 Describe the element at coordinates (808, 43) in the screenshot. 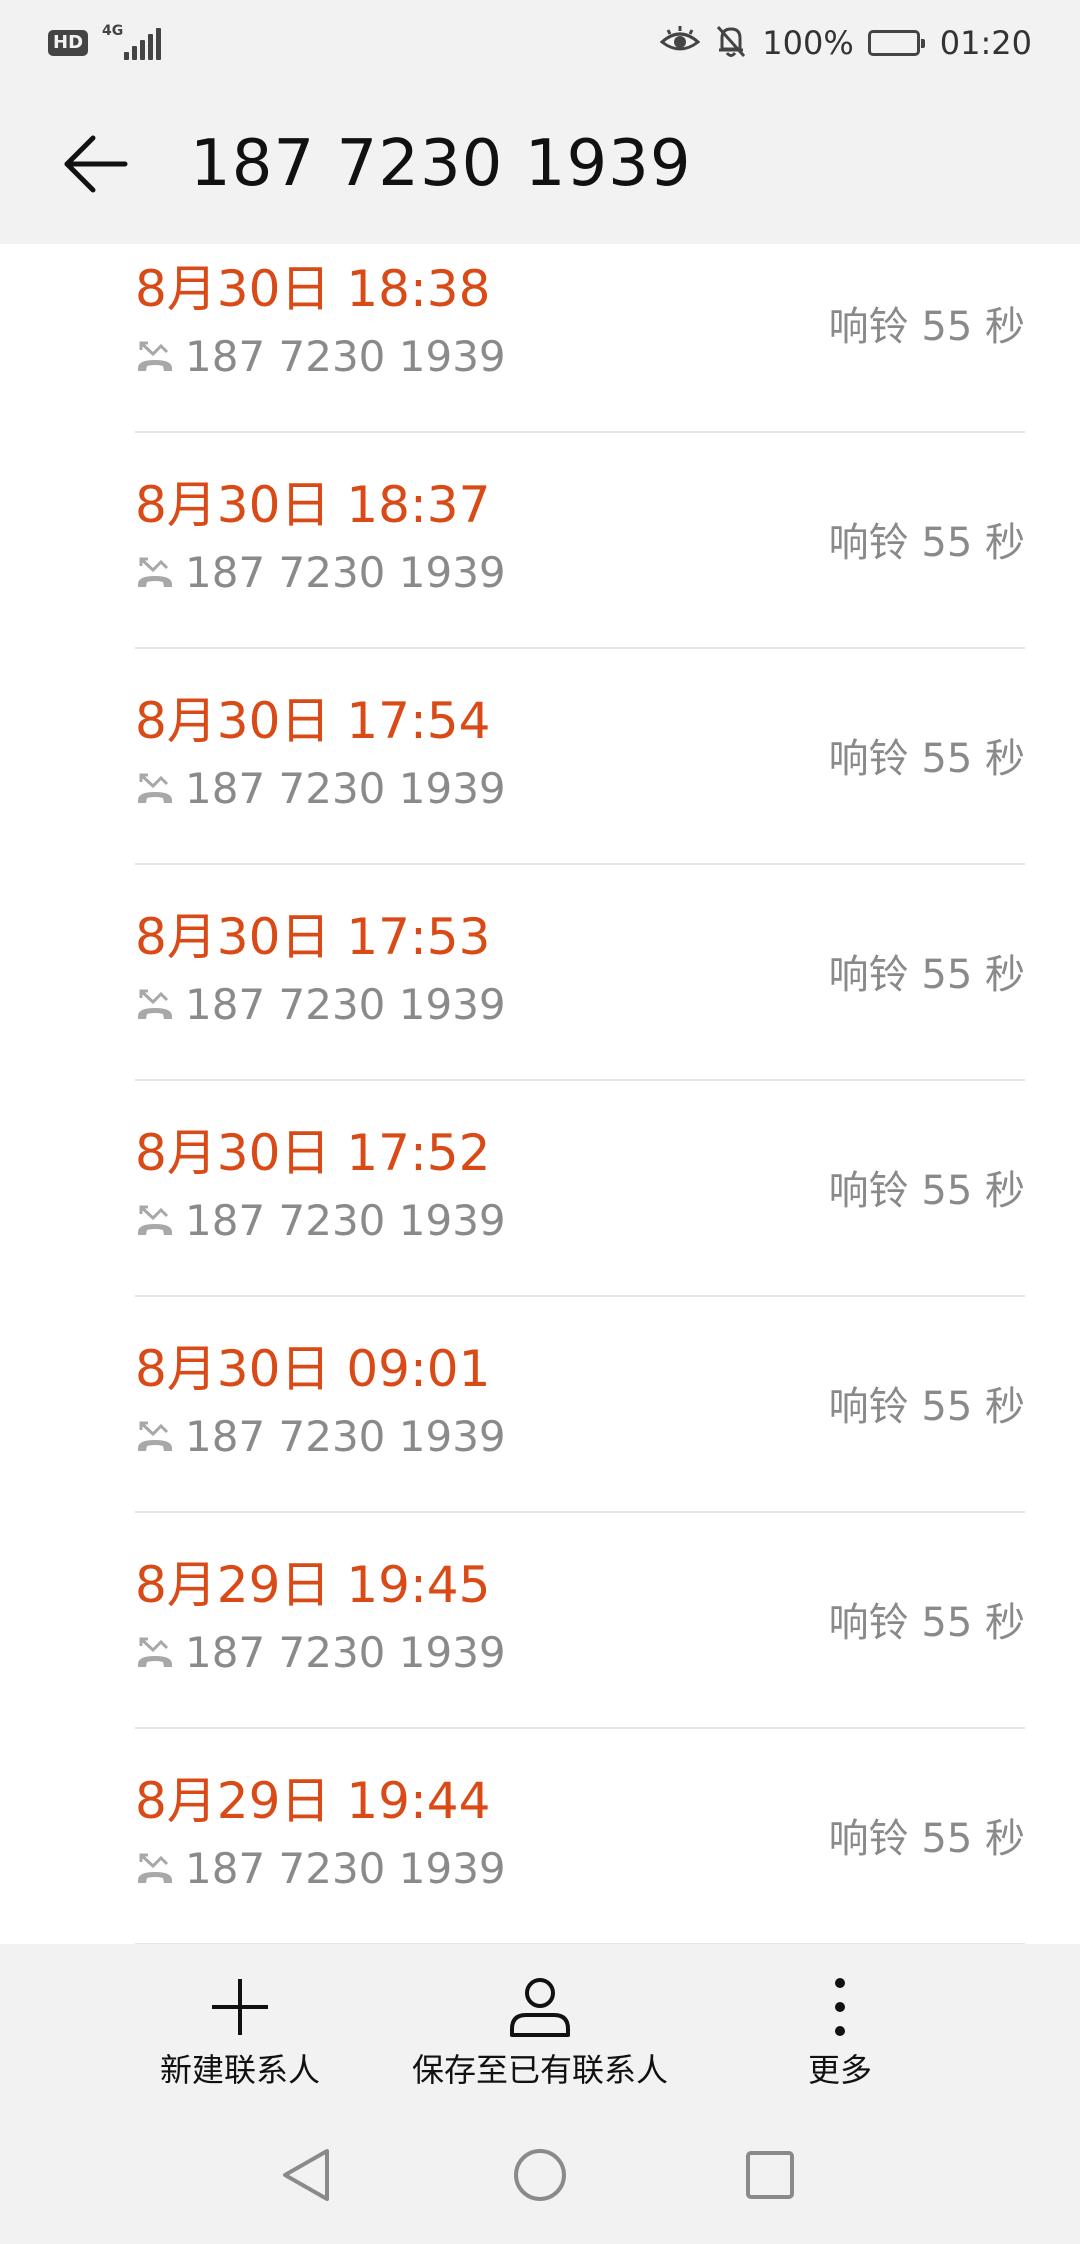

I see `battery-percent: 100%` at that location.